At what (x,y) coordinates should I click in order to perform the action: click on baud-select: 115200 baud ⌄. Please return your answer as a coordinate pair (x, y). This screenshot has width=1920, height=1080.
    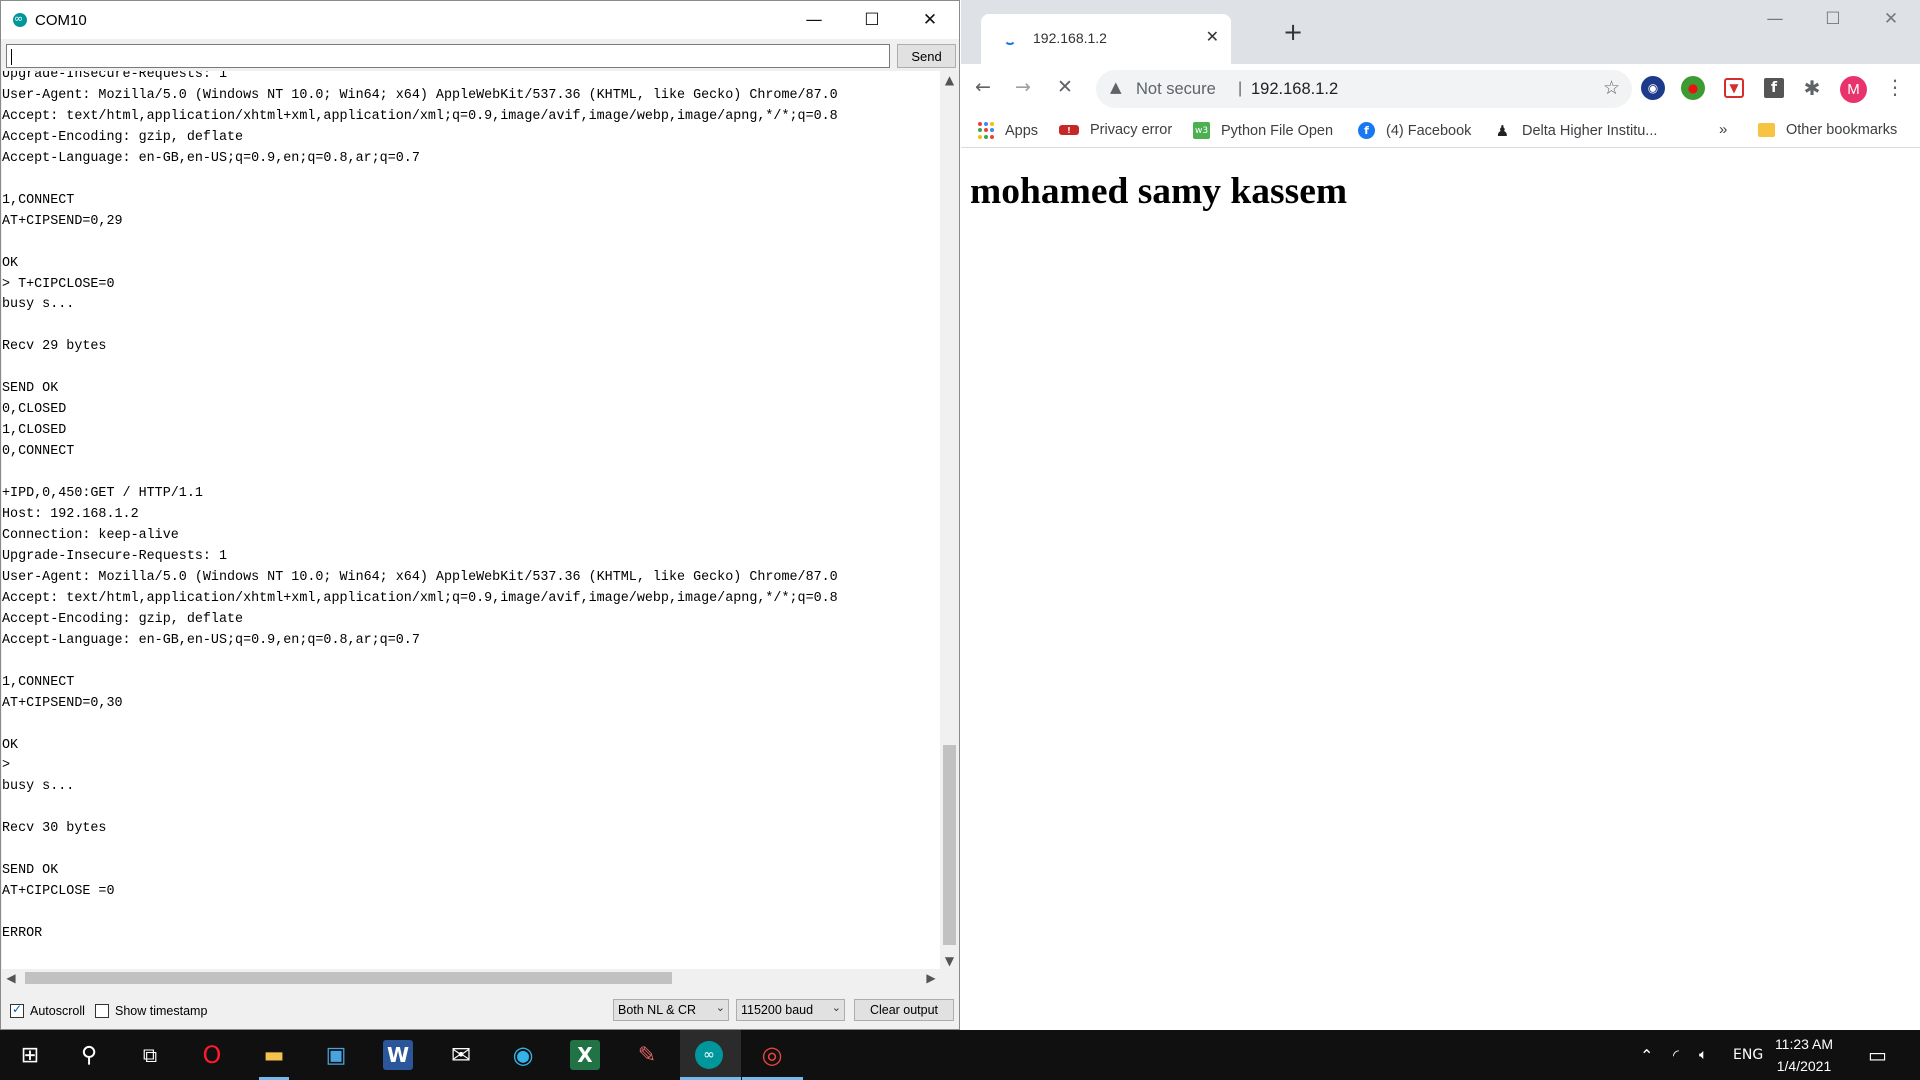
    Looking at the image, I should click on (790, 1010).